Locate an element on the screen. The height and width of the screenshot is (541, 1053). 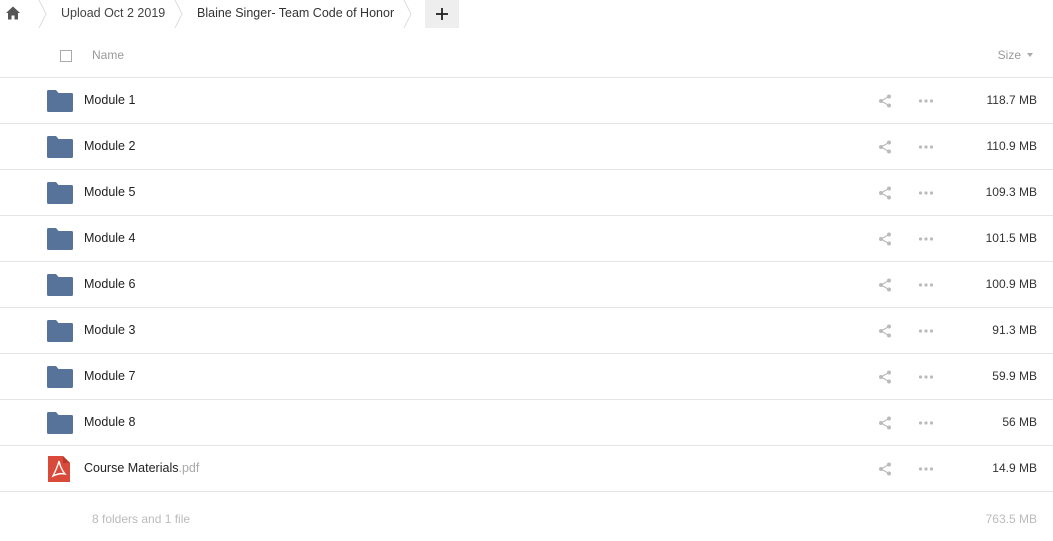
items-summary: 8 folders and 1 file is located at coordinates (141, 519).